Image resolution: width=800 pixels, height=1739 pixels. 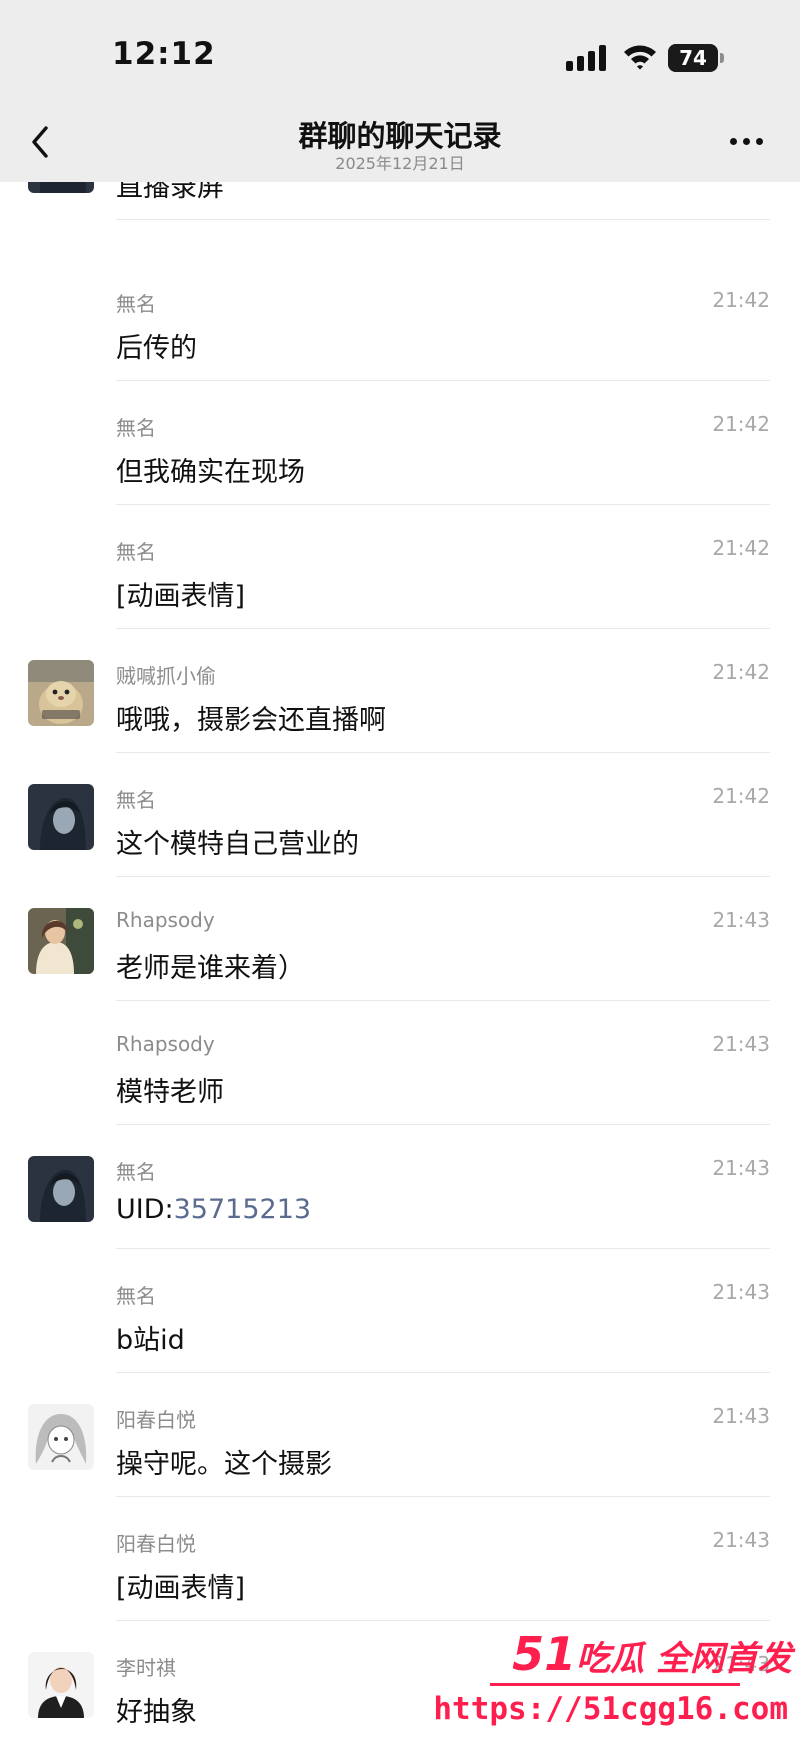 What do you see at coordinates (587, 58) in the screenshot?
I see `cellular-signal-icon` at bounding box center [587, 58].